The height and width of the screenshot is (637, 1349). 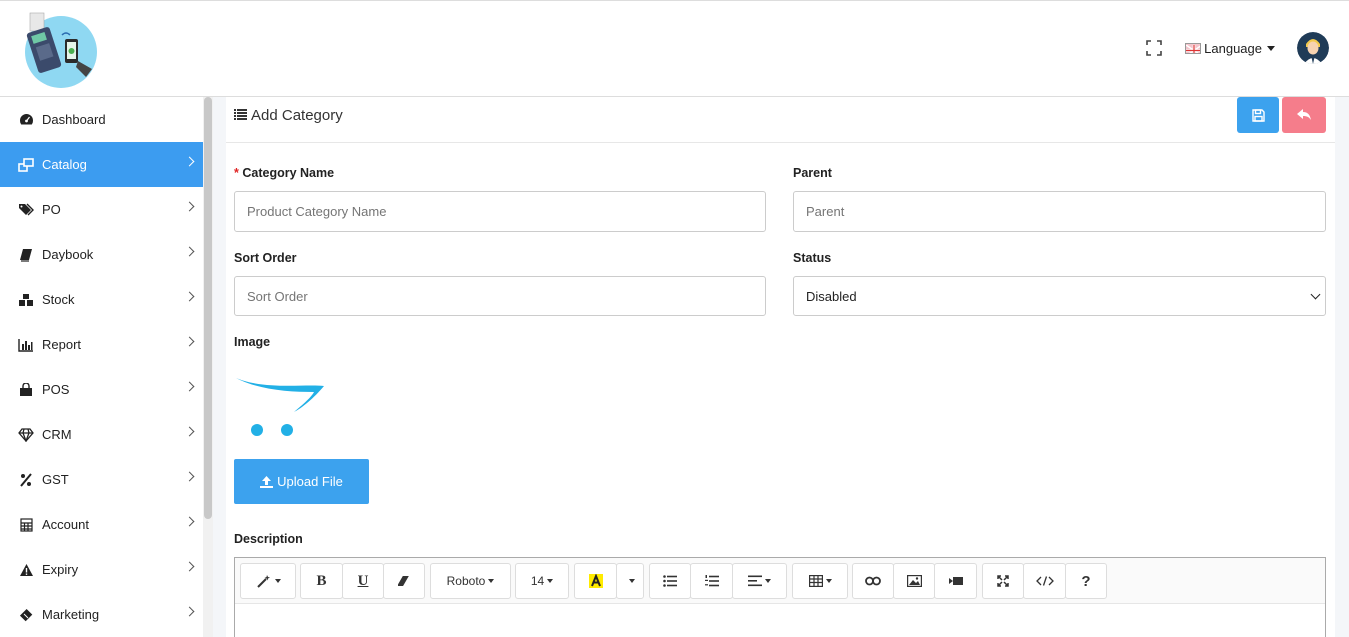 What do you see at coordinates (955, 581) in the screenshot?
I see `video-button` at bounding box center [955, 581].